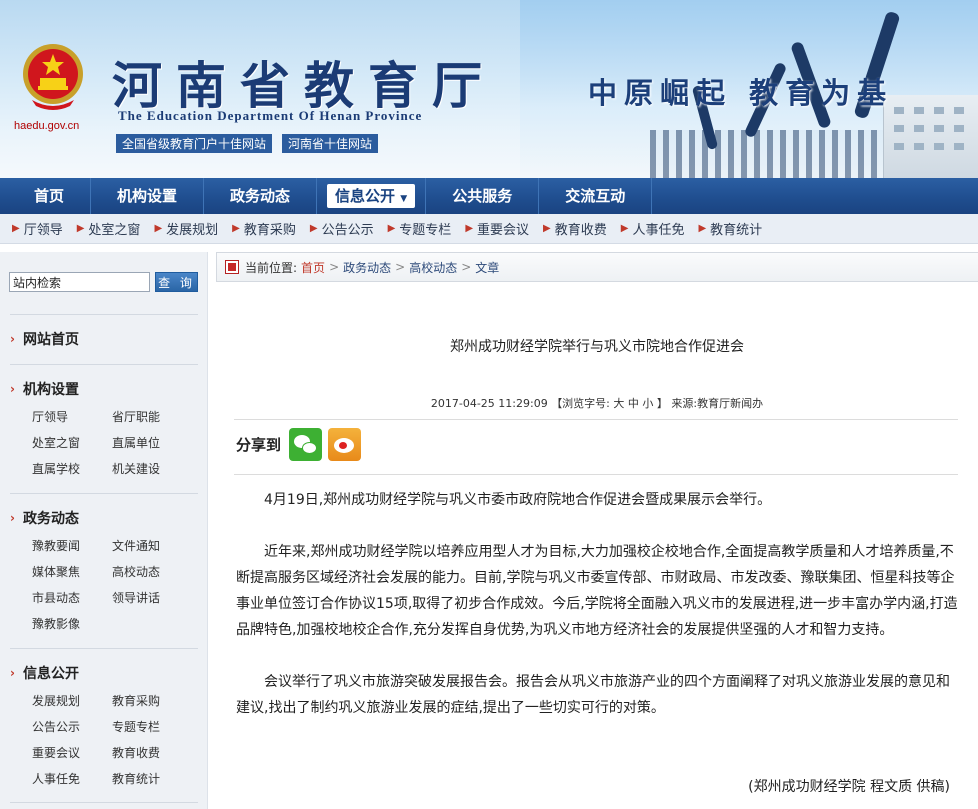  Describe the element at coordinates (313, 267) in the screenshot. I see `breadcrumb-home: 首页` at that location.